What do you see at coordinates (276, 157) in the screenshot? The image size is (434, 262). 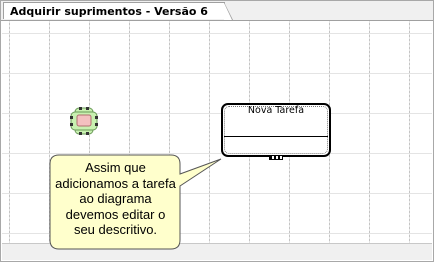 I see `connection-handle-icon` at bounding box center [276, 157].